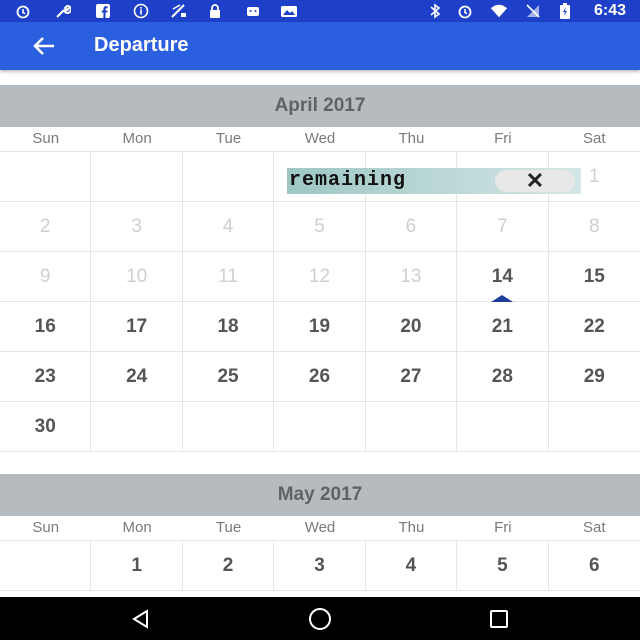 The image size is (640, 640). Describe the element at coordinates (215, 11) in the screenshot. I see `lock-icon` at that location.